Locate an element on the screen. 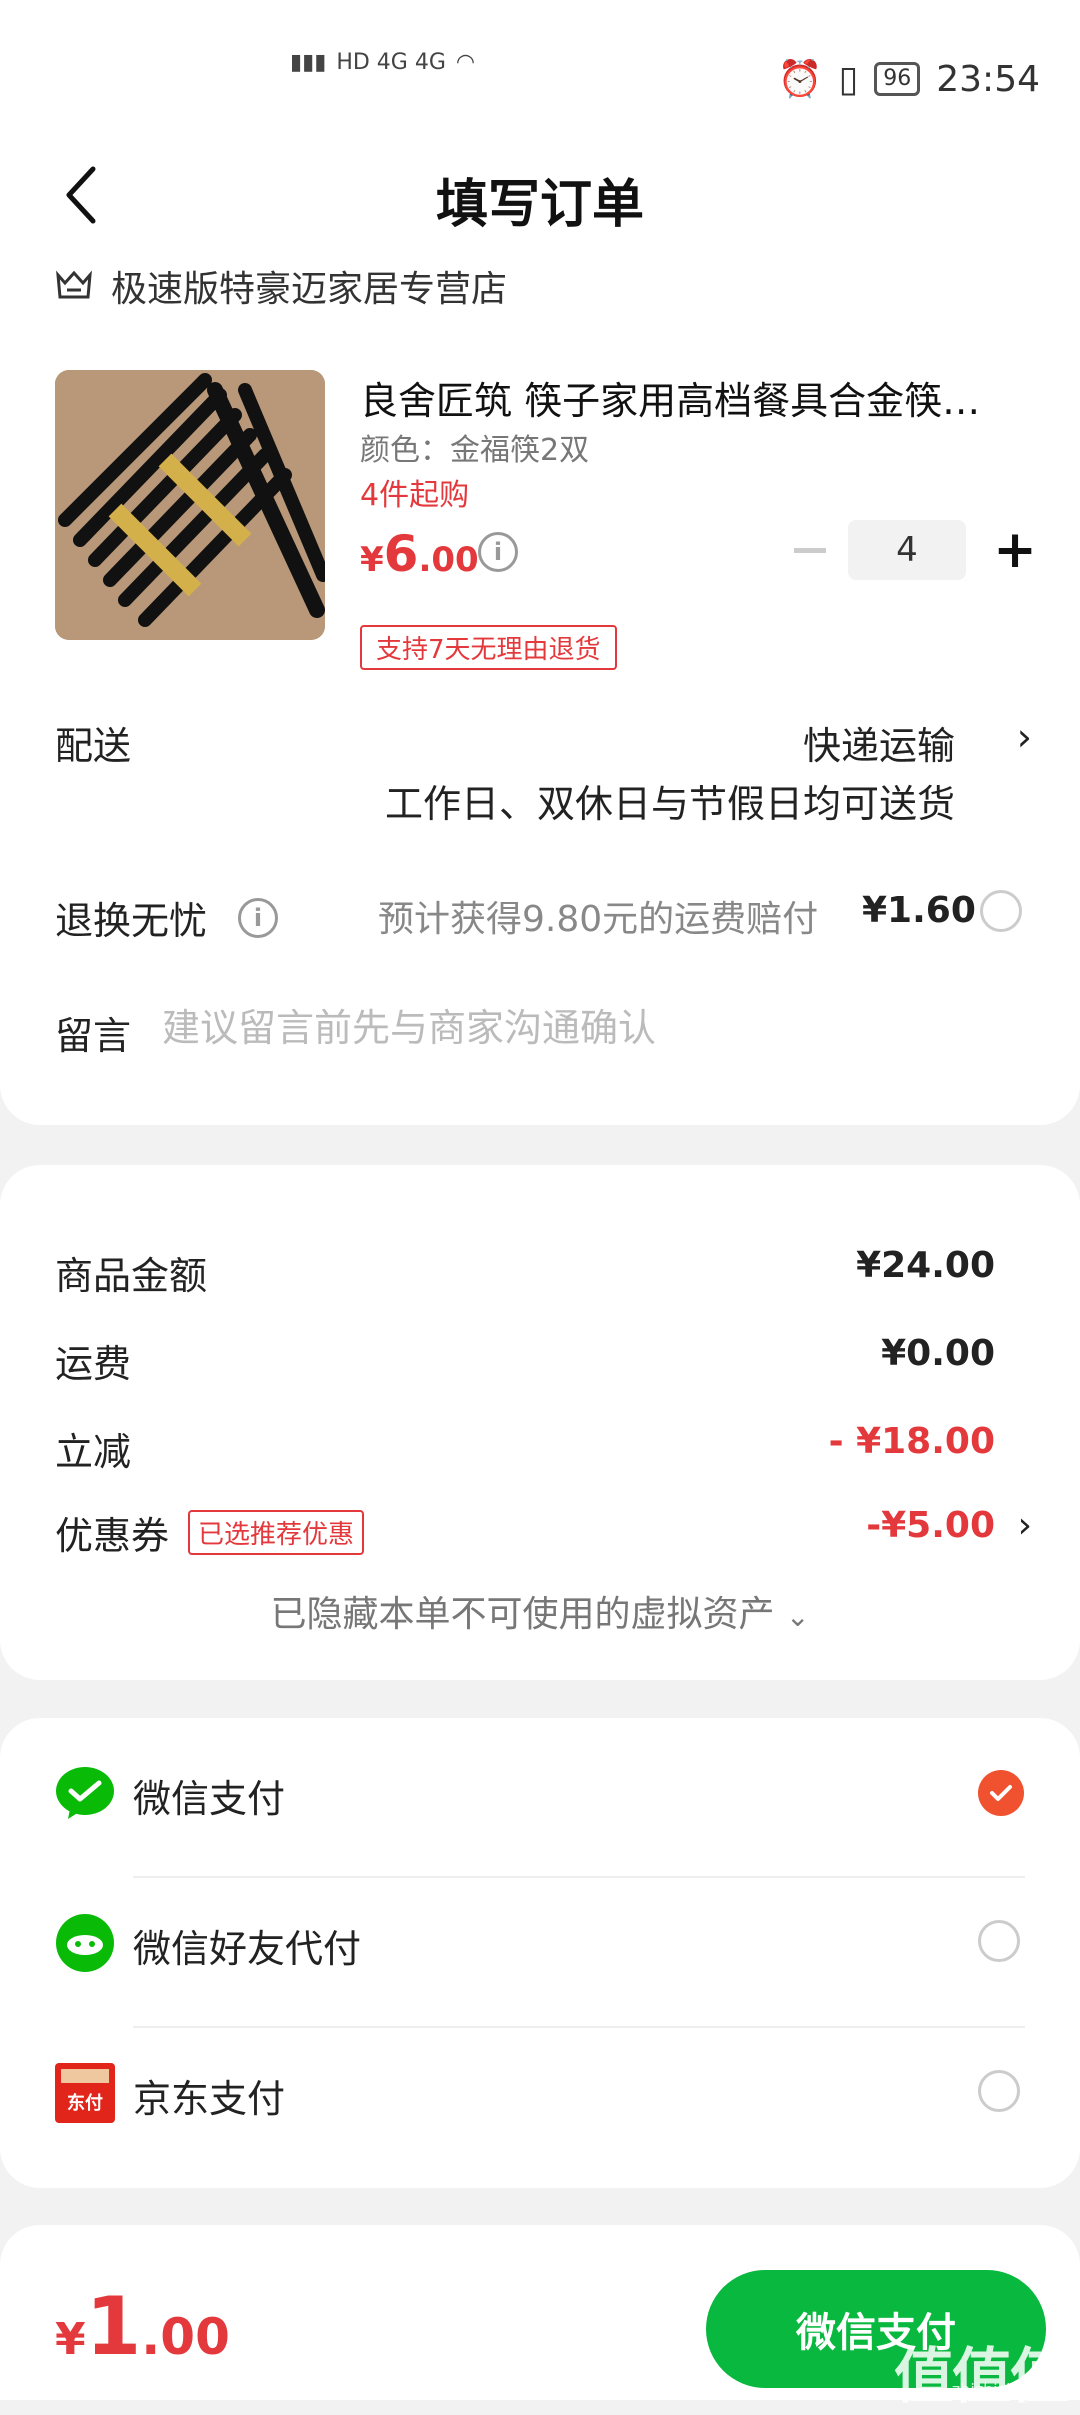 This screenshot has height=2415, width=1080. product-variant: 颜色：金福筷2双 is located at coordinates (475, 450).